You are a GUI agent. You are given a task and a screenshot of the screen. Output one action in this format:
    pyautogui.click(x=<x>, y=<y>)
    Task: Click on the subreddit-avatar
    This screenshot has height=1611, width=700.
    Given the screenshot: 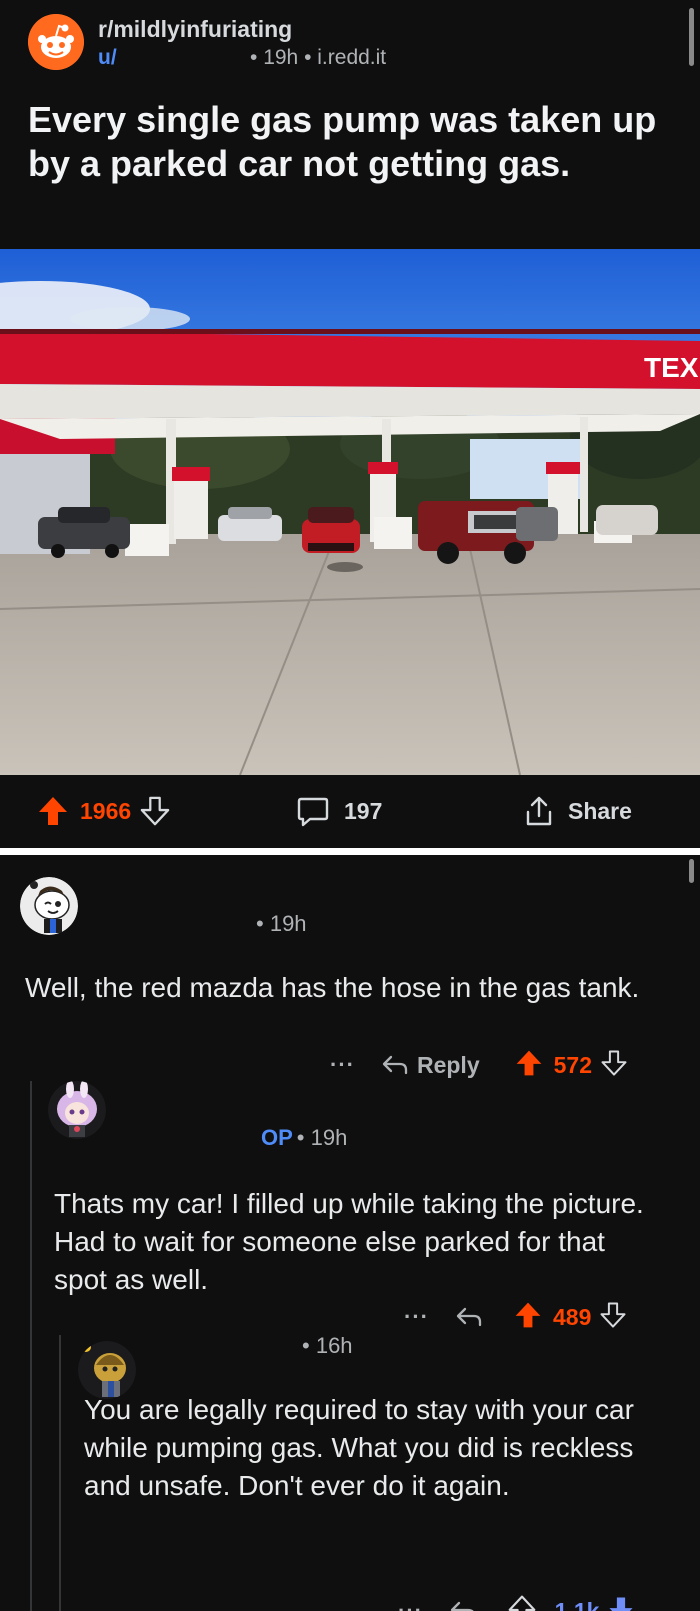 What is the action you would take?
    pyautogui.click(x=56, y=42)
    